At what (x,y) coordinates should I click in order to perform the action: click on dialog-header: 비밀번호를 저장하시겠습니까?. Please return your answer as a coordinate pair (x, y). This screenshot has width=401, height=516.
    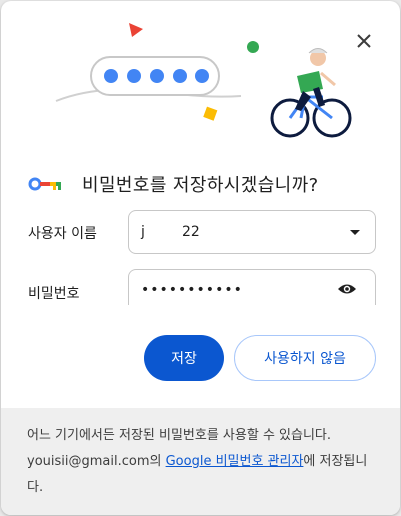
    Looking at the image, I should click on (173, 184).